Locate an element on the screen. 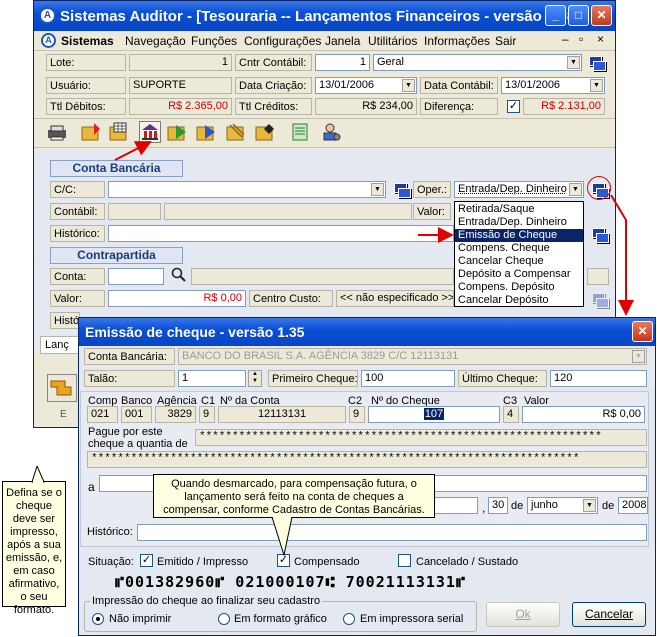 The width and height of the screenshot is (657, 637). primeiro-label: Primeiro Cheque: is located at coordinates (313, 378).